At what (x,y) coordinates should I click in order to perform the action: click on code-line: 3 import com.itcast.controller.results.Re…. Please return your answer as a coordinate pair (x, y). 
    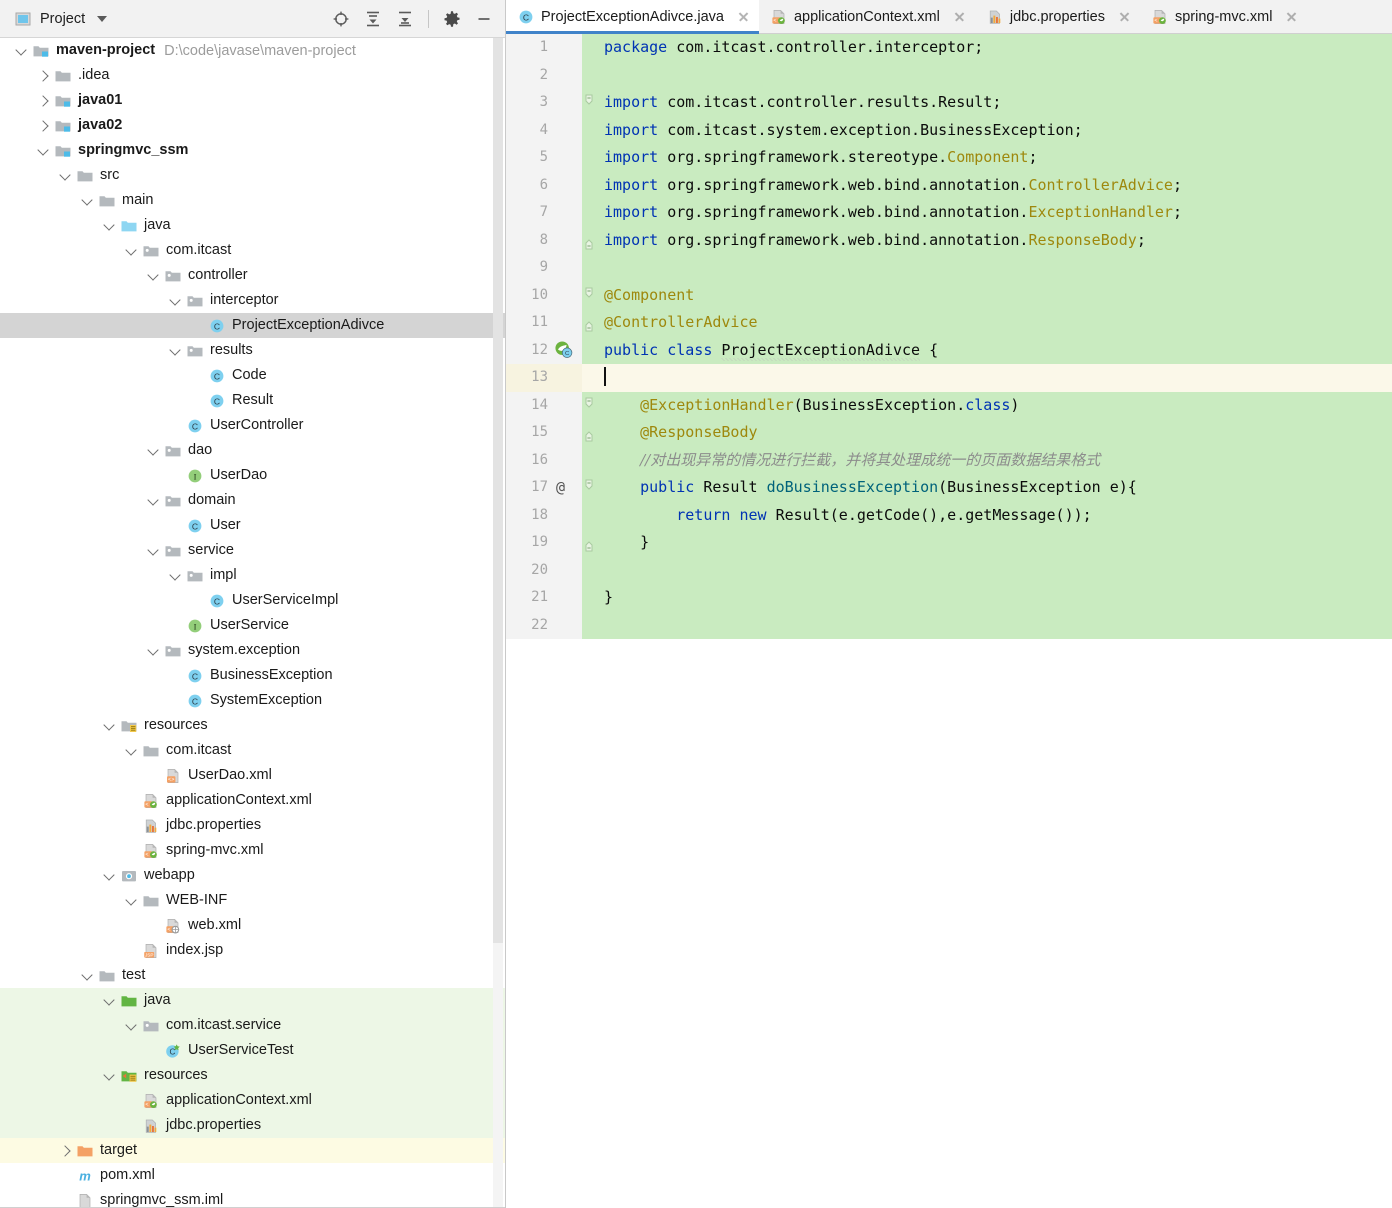
    Looking at the image, I should click on (949, 103).